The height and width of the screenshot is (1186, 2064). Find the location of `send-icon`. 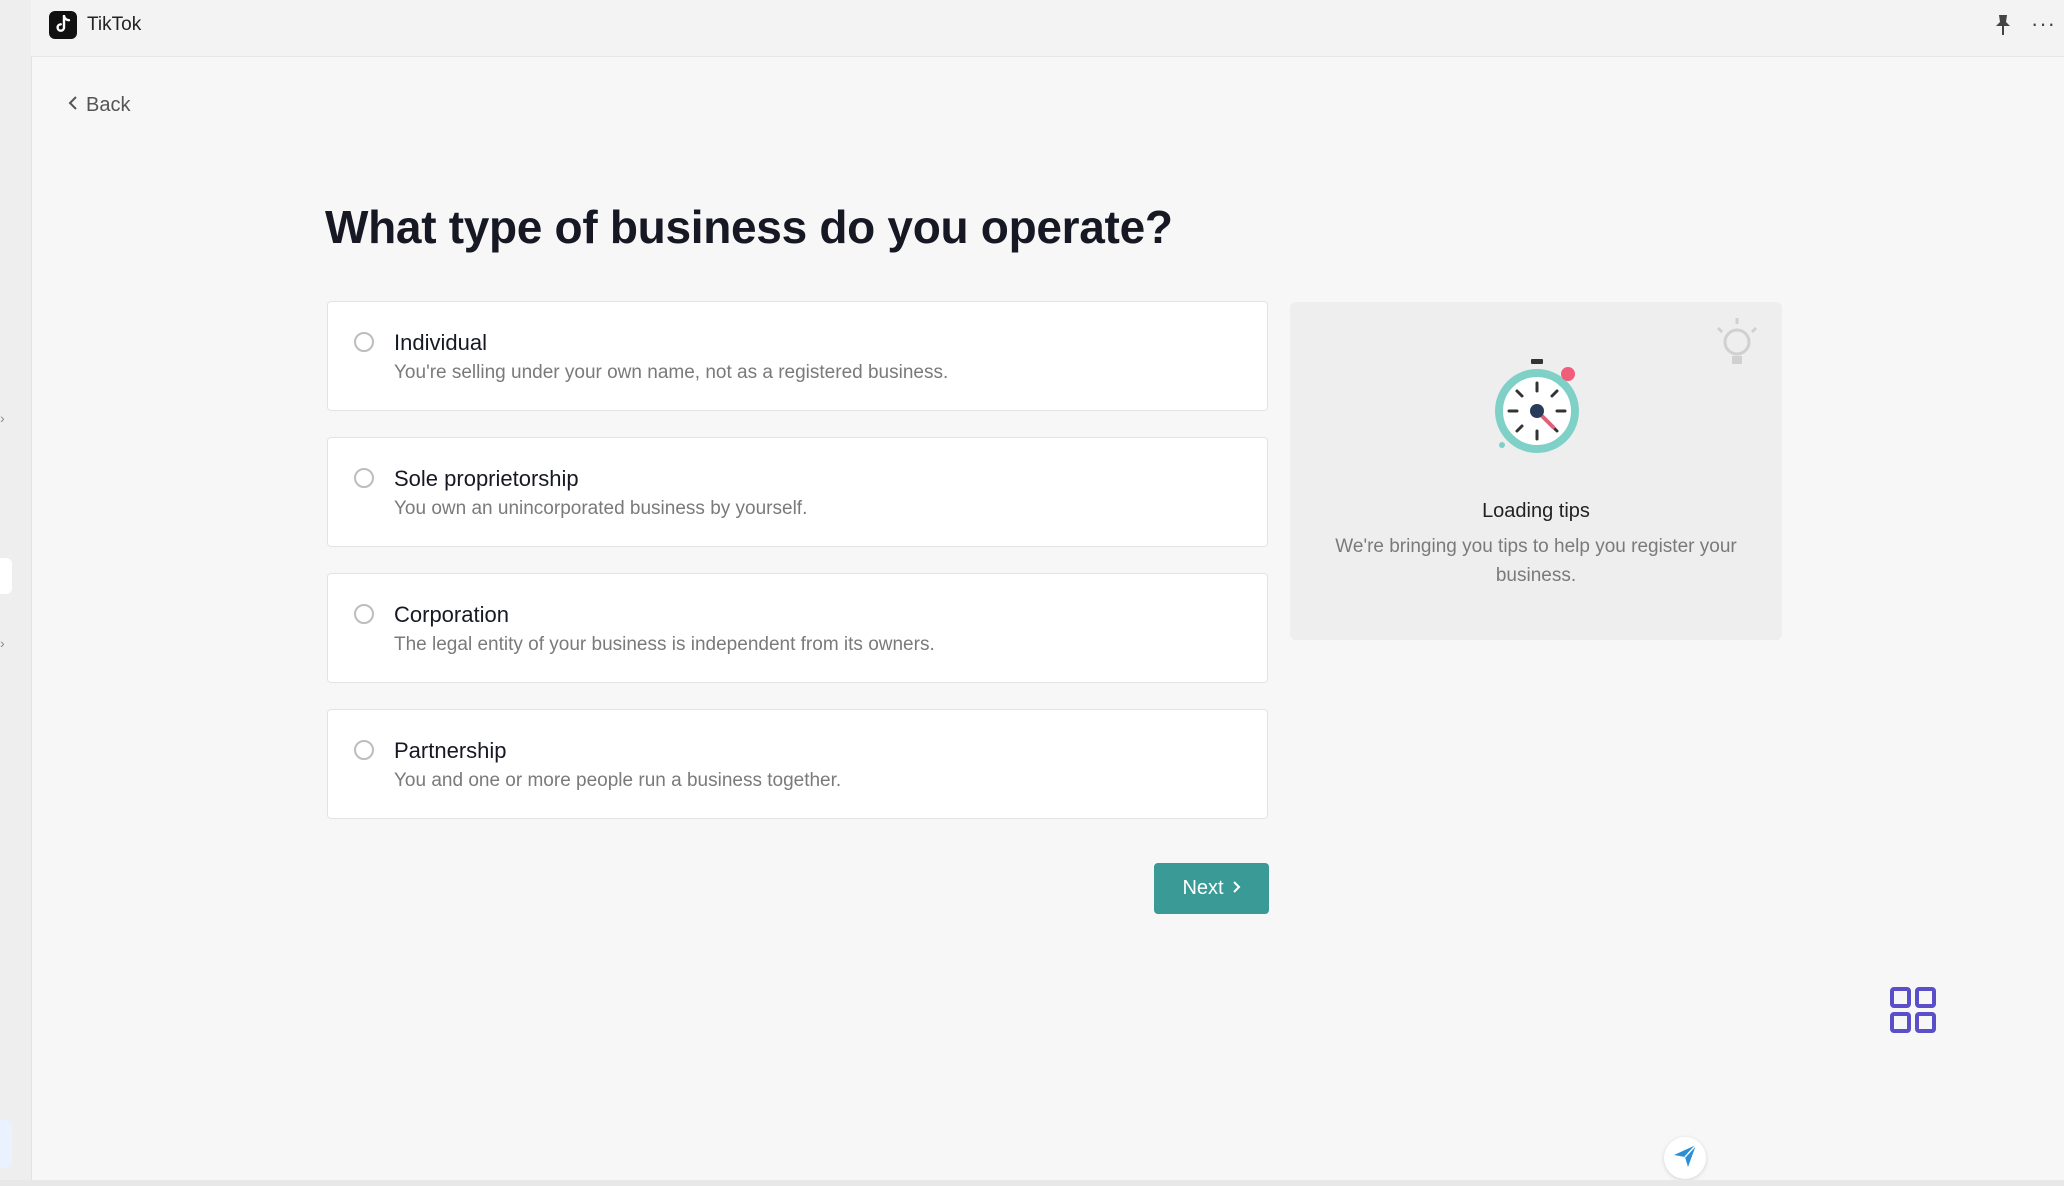

send-icon is located at coordinates (1685, 1158).